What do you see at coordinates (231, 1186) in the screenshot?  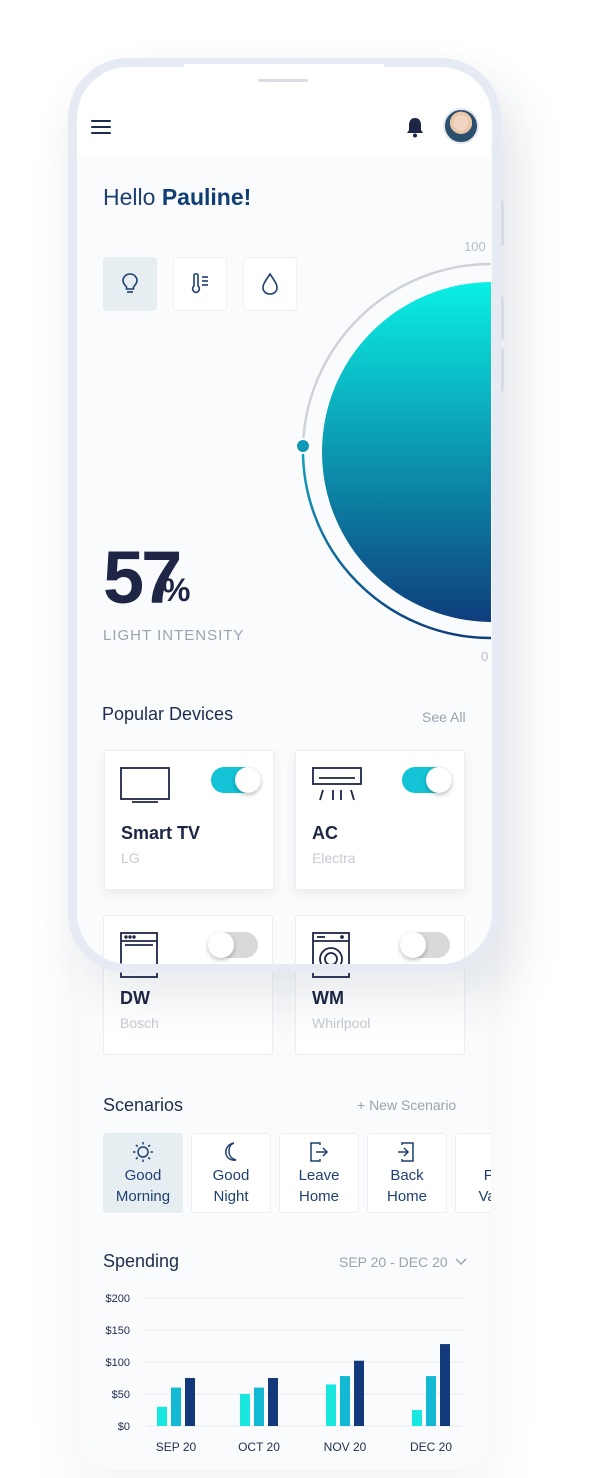 I see `scenario-label: Good Night` at bounding box center [231, 1186].